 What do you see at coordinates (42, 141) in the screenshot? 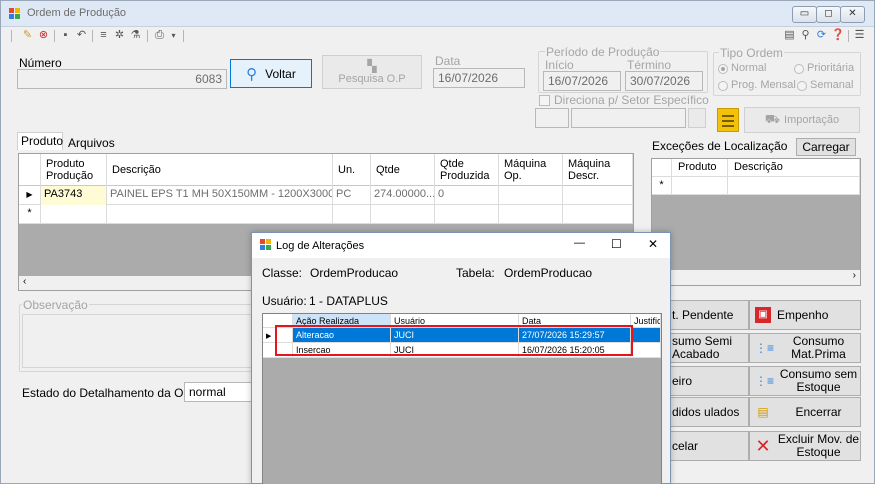
I see `tab-produto: Produto` at bounding box center [42, 141].